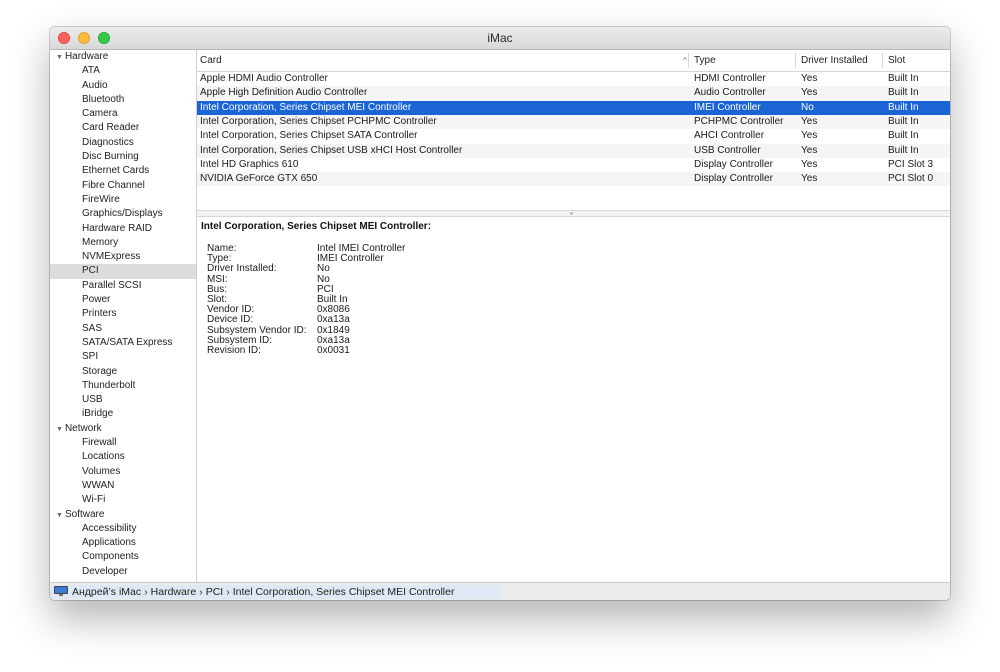  Describe the element at coordinates (911, 179) in the screenshot. I see `cell-slot: PCI Slot 0` at that location.